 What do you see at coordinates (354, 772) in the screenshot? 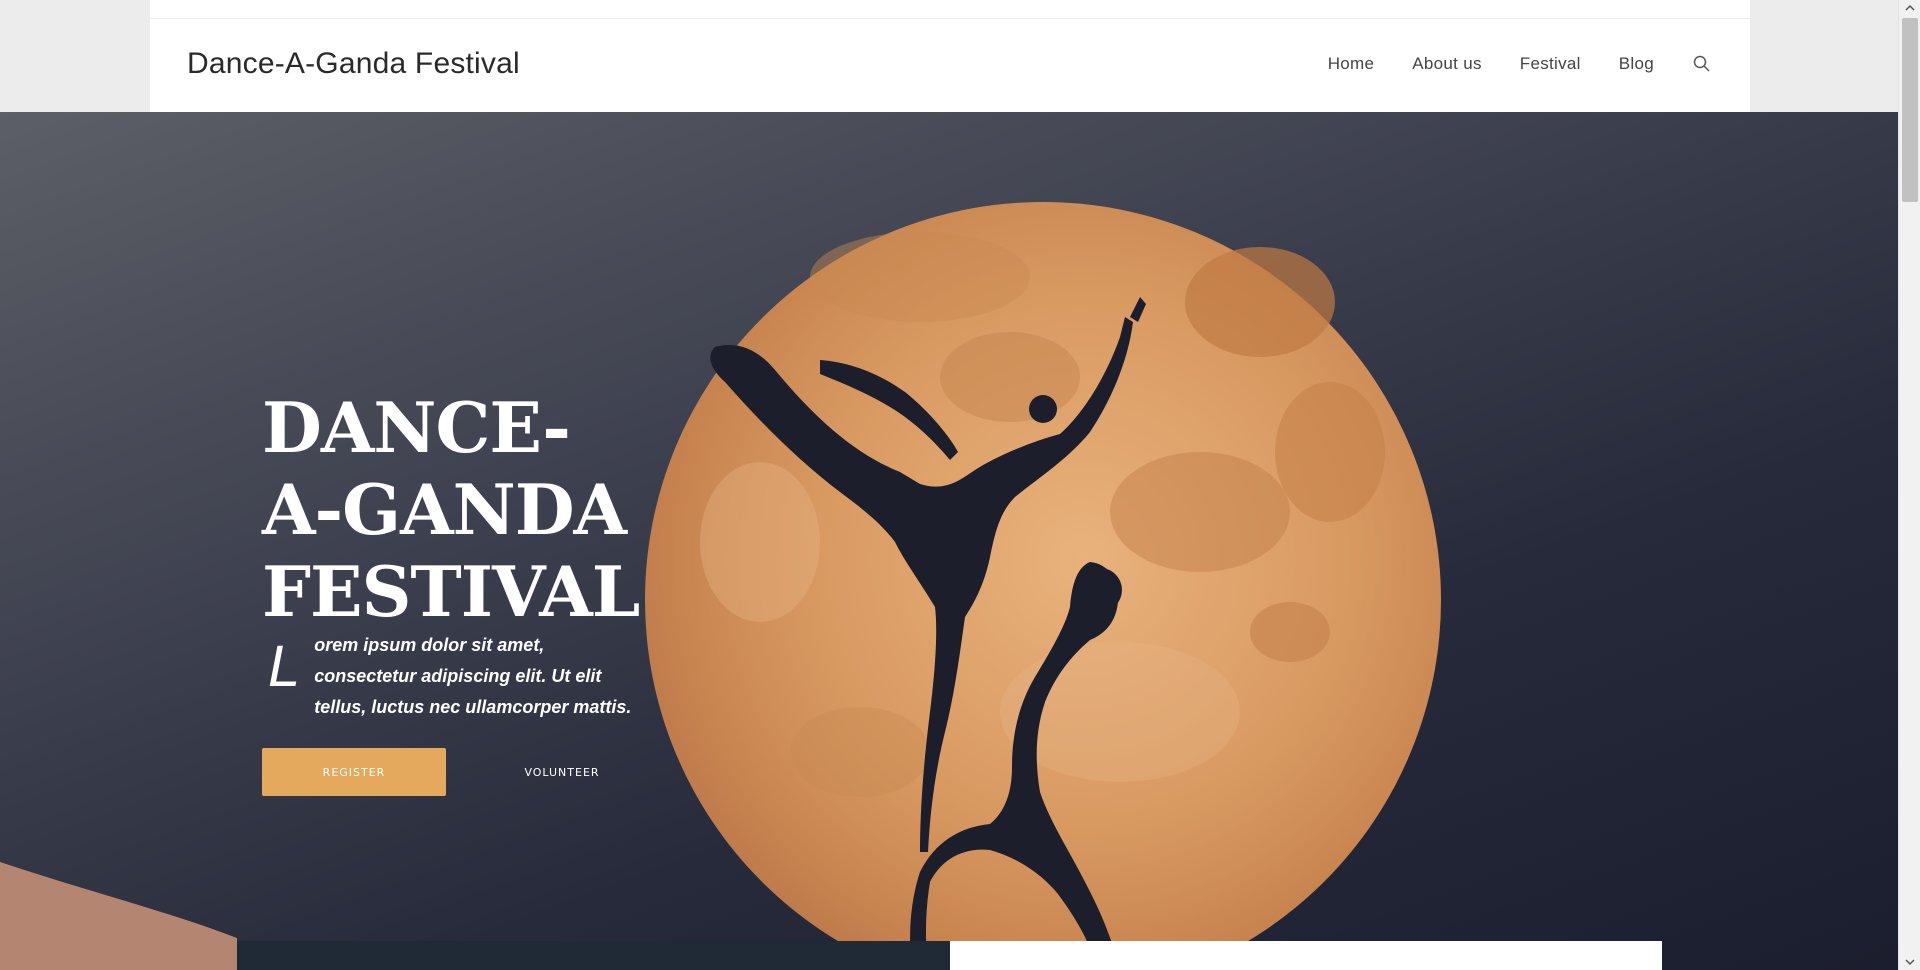
I see `register-button: Register` at bounding box center [354, 772].